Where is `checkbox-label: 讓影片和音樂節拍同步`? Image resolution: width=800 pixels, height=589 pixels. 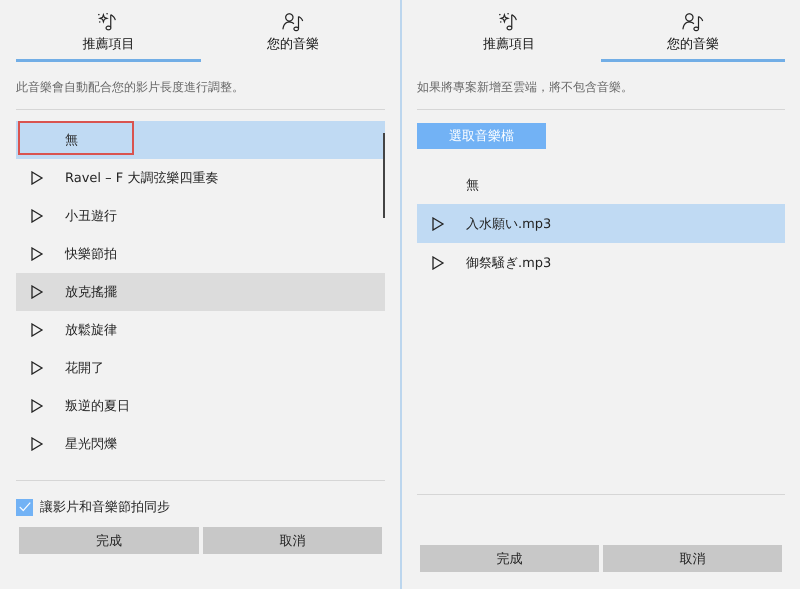 checkbox-label: 讓影片和音樂節拍同步 is located at coordinates (105, 507).